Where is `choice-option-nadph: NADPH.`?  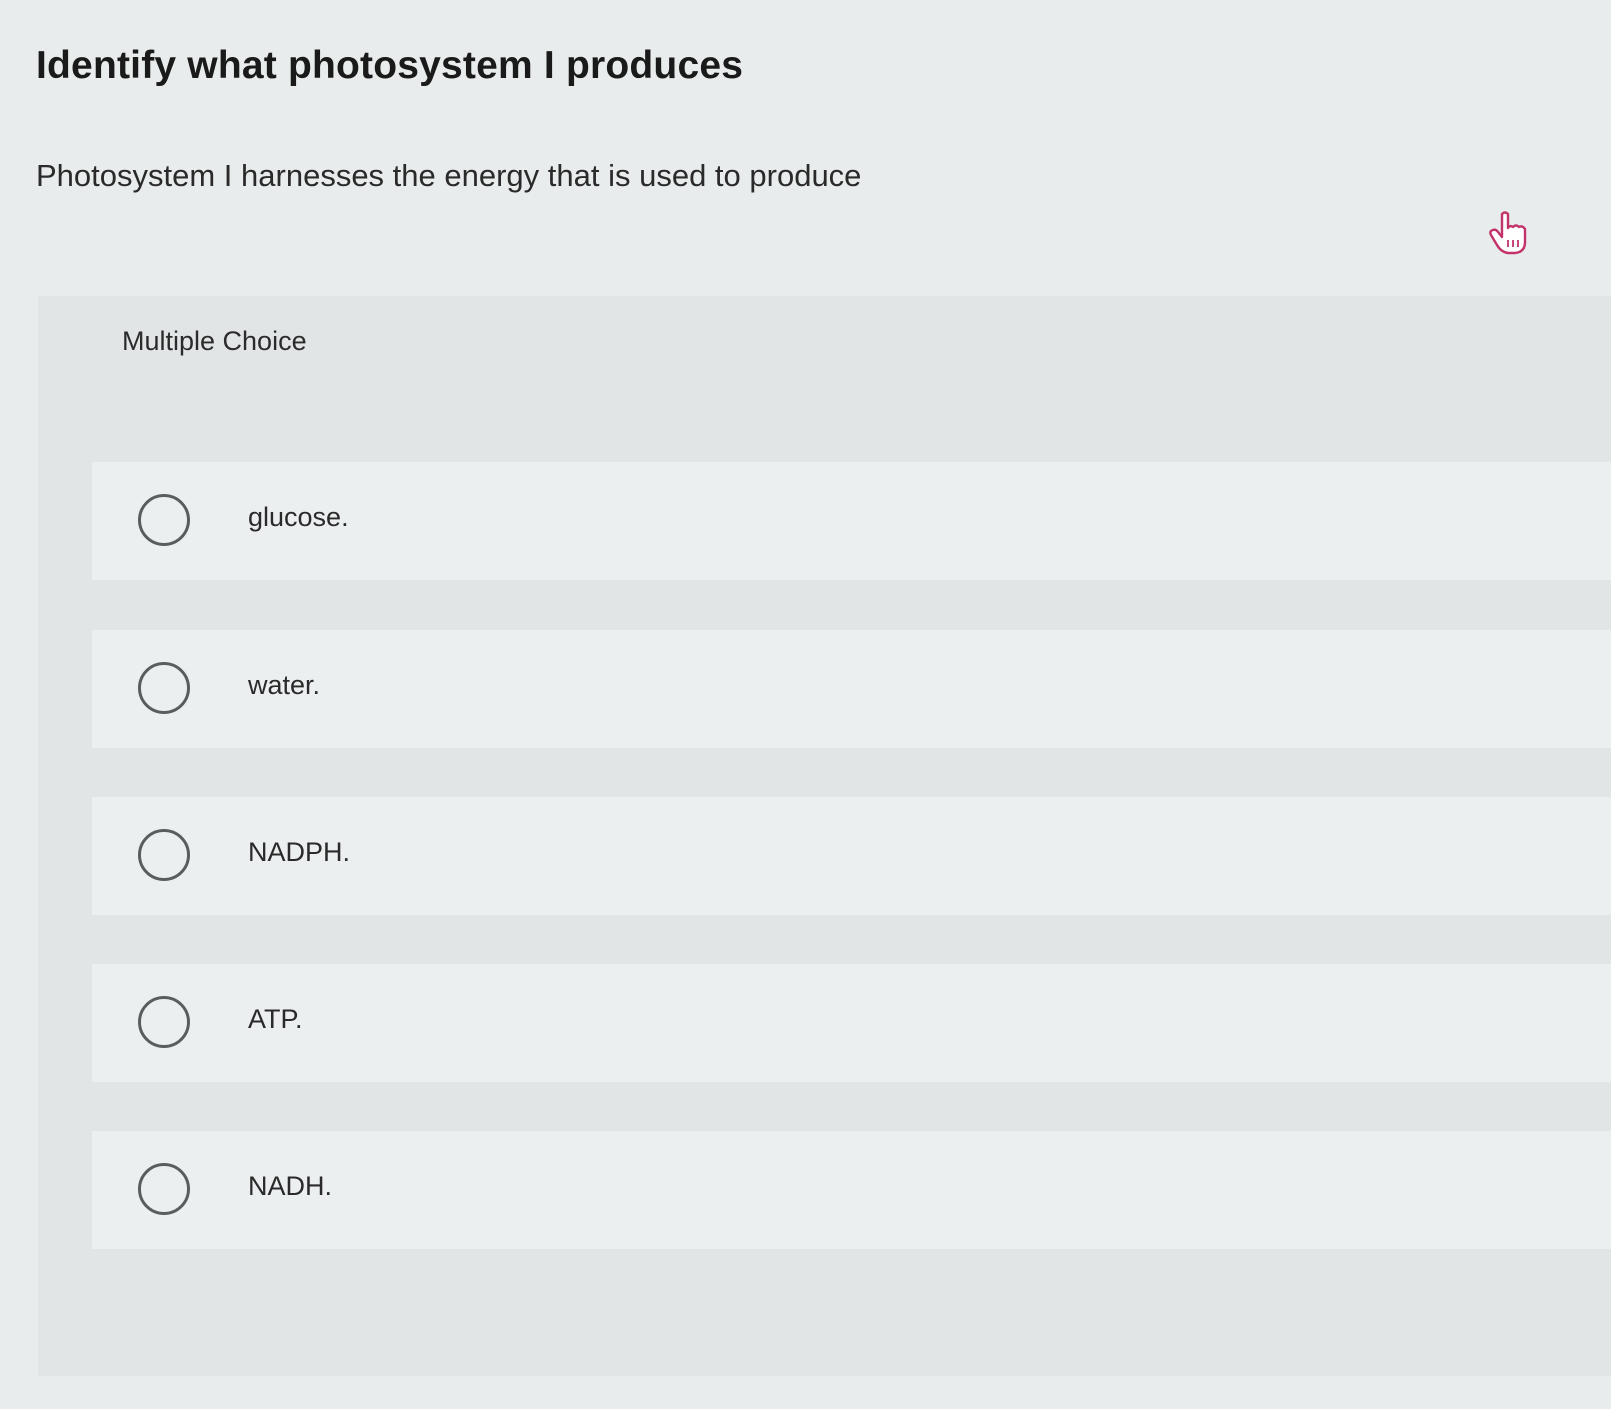
choice-option-nadph: NADPH. is located at coordinates (851, 856).